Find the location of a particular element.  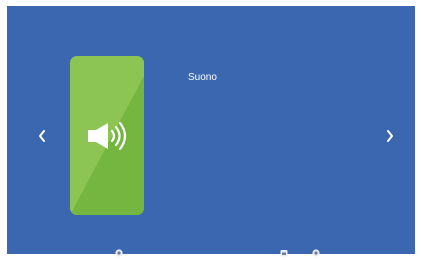

sound-settings-card is located at coordinates (107, 135).